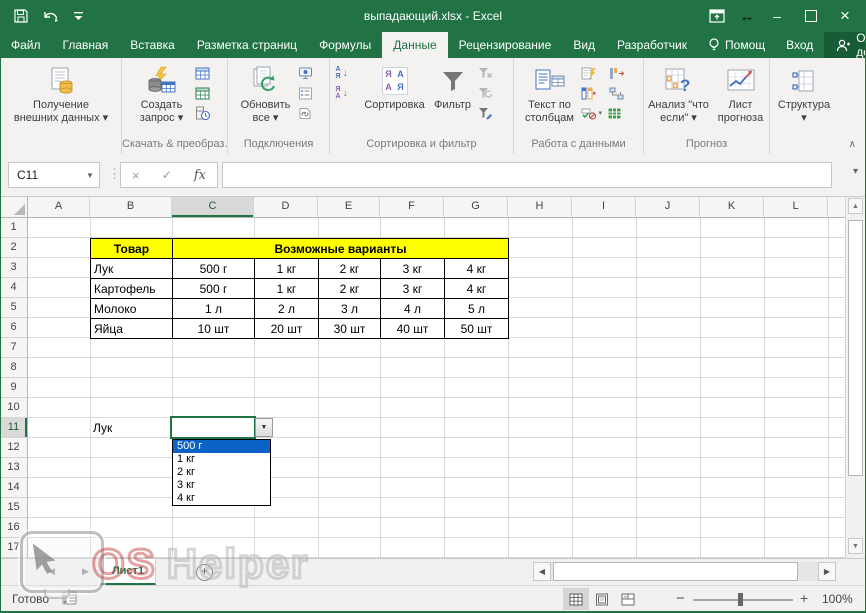 The height and width of the screenshot is (613, 866). I want to click on zoom-level: 100%, so click(837, 599).